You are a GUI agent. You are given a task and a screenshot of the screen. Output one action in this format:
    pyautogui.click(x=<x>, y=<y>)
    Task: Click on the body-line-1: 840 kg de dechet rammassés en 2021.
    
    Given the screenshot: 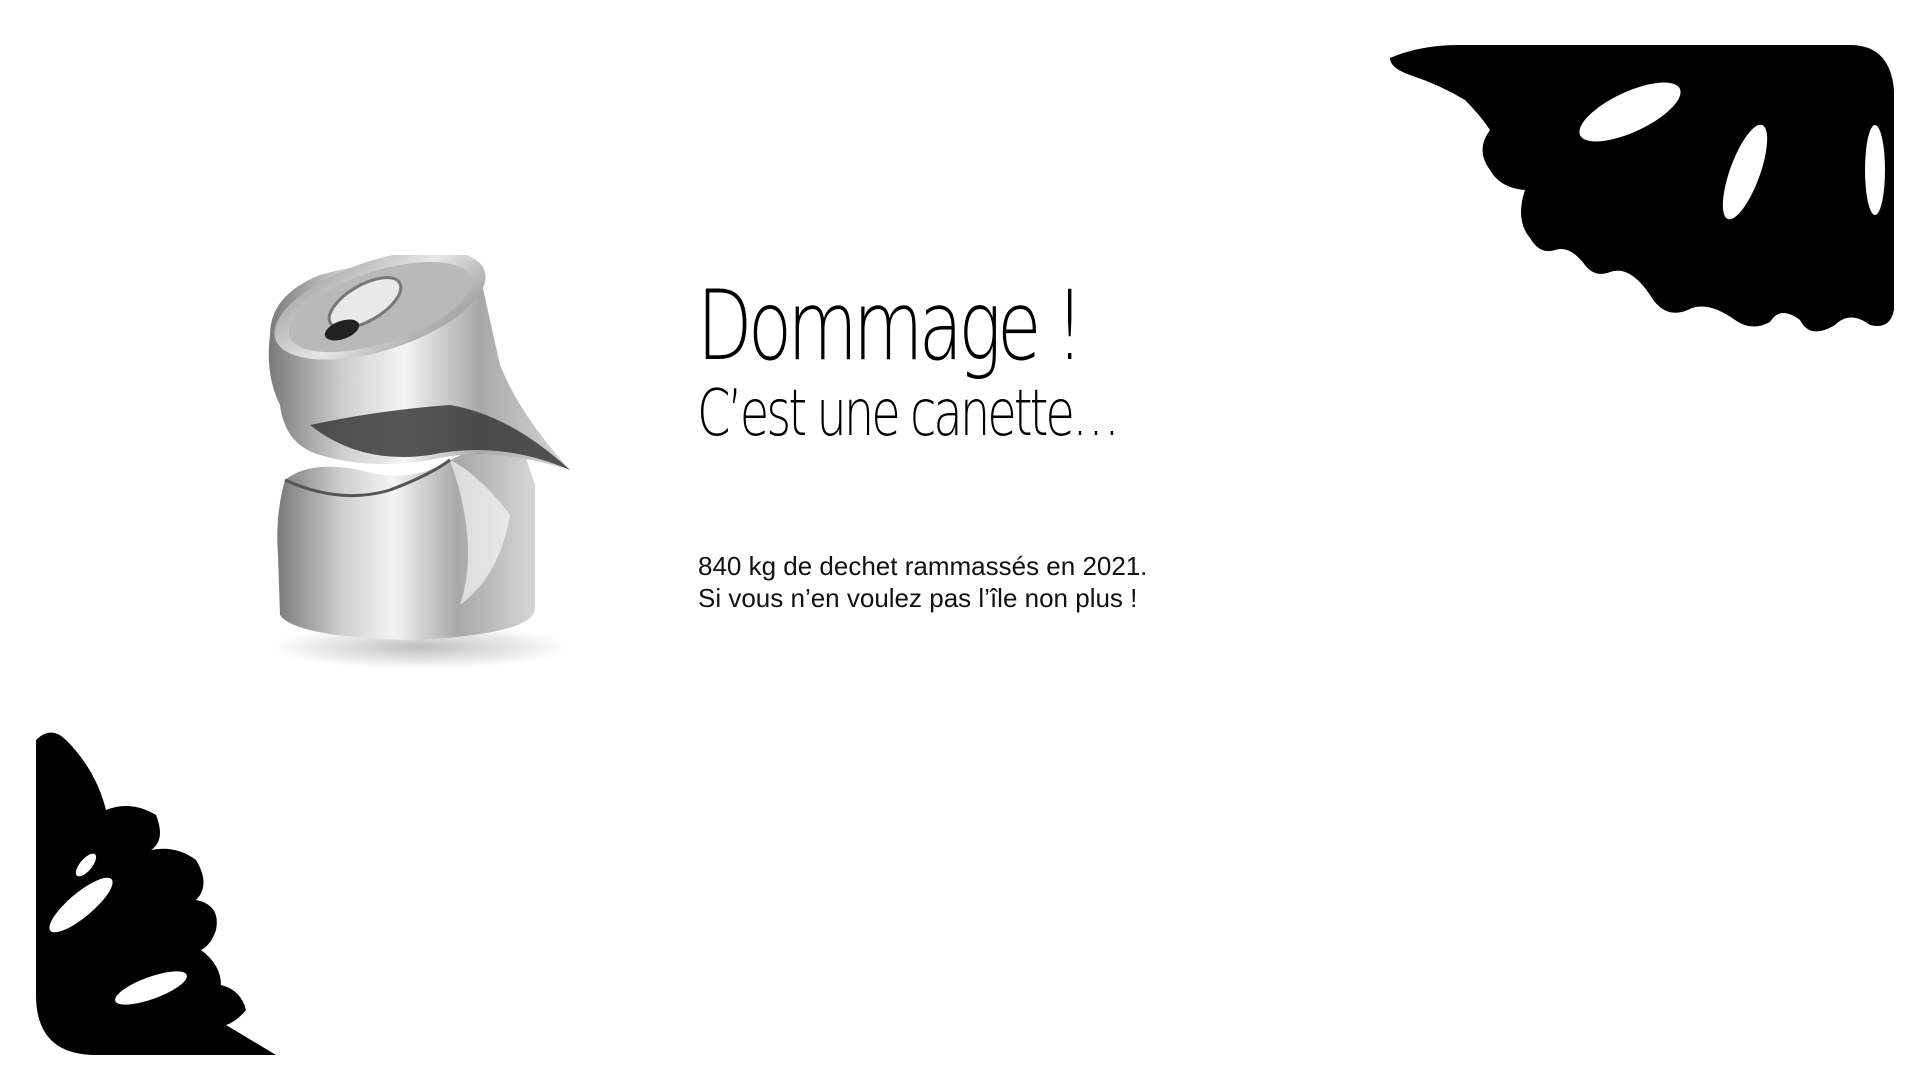 What is the action you would take?
    pyautogui.click(x=923, y=566)
    